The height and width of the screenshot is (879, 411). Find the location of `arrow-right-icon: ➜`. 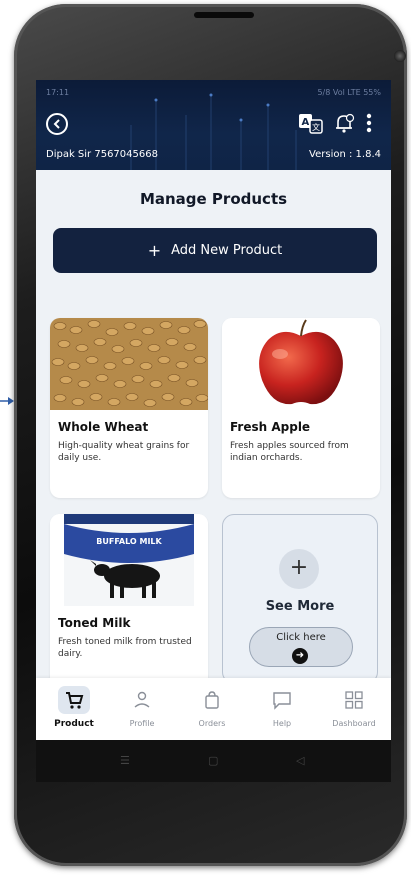

arrow-right-icon: ➜ is located at coordinates (300, 656).